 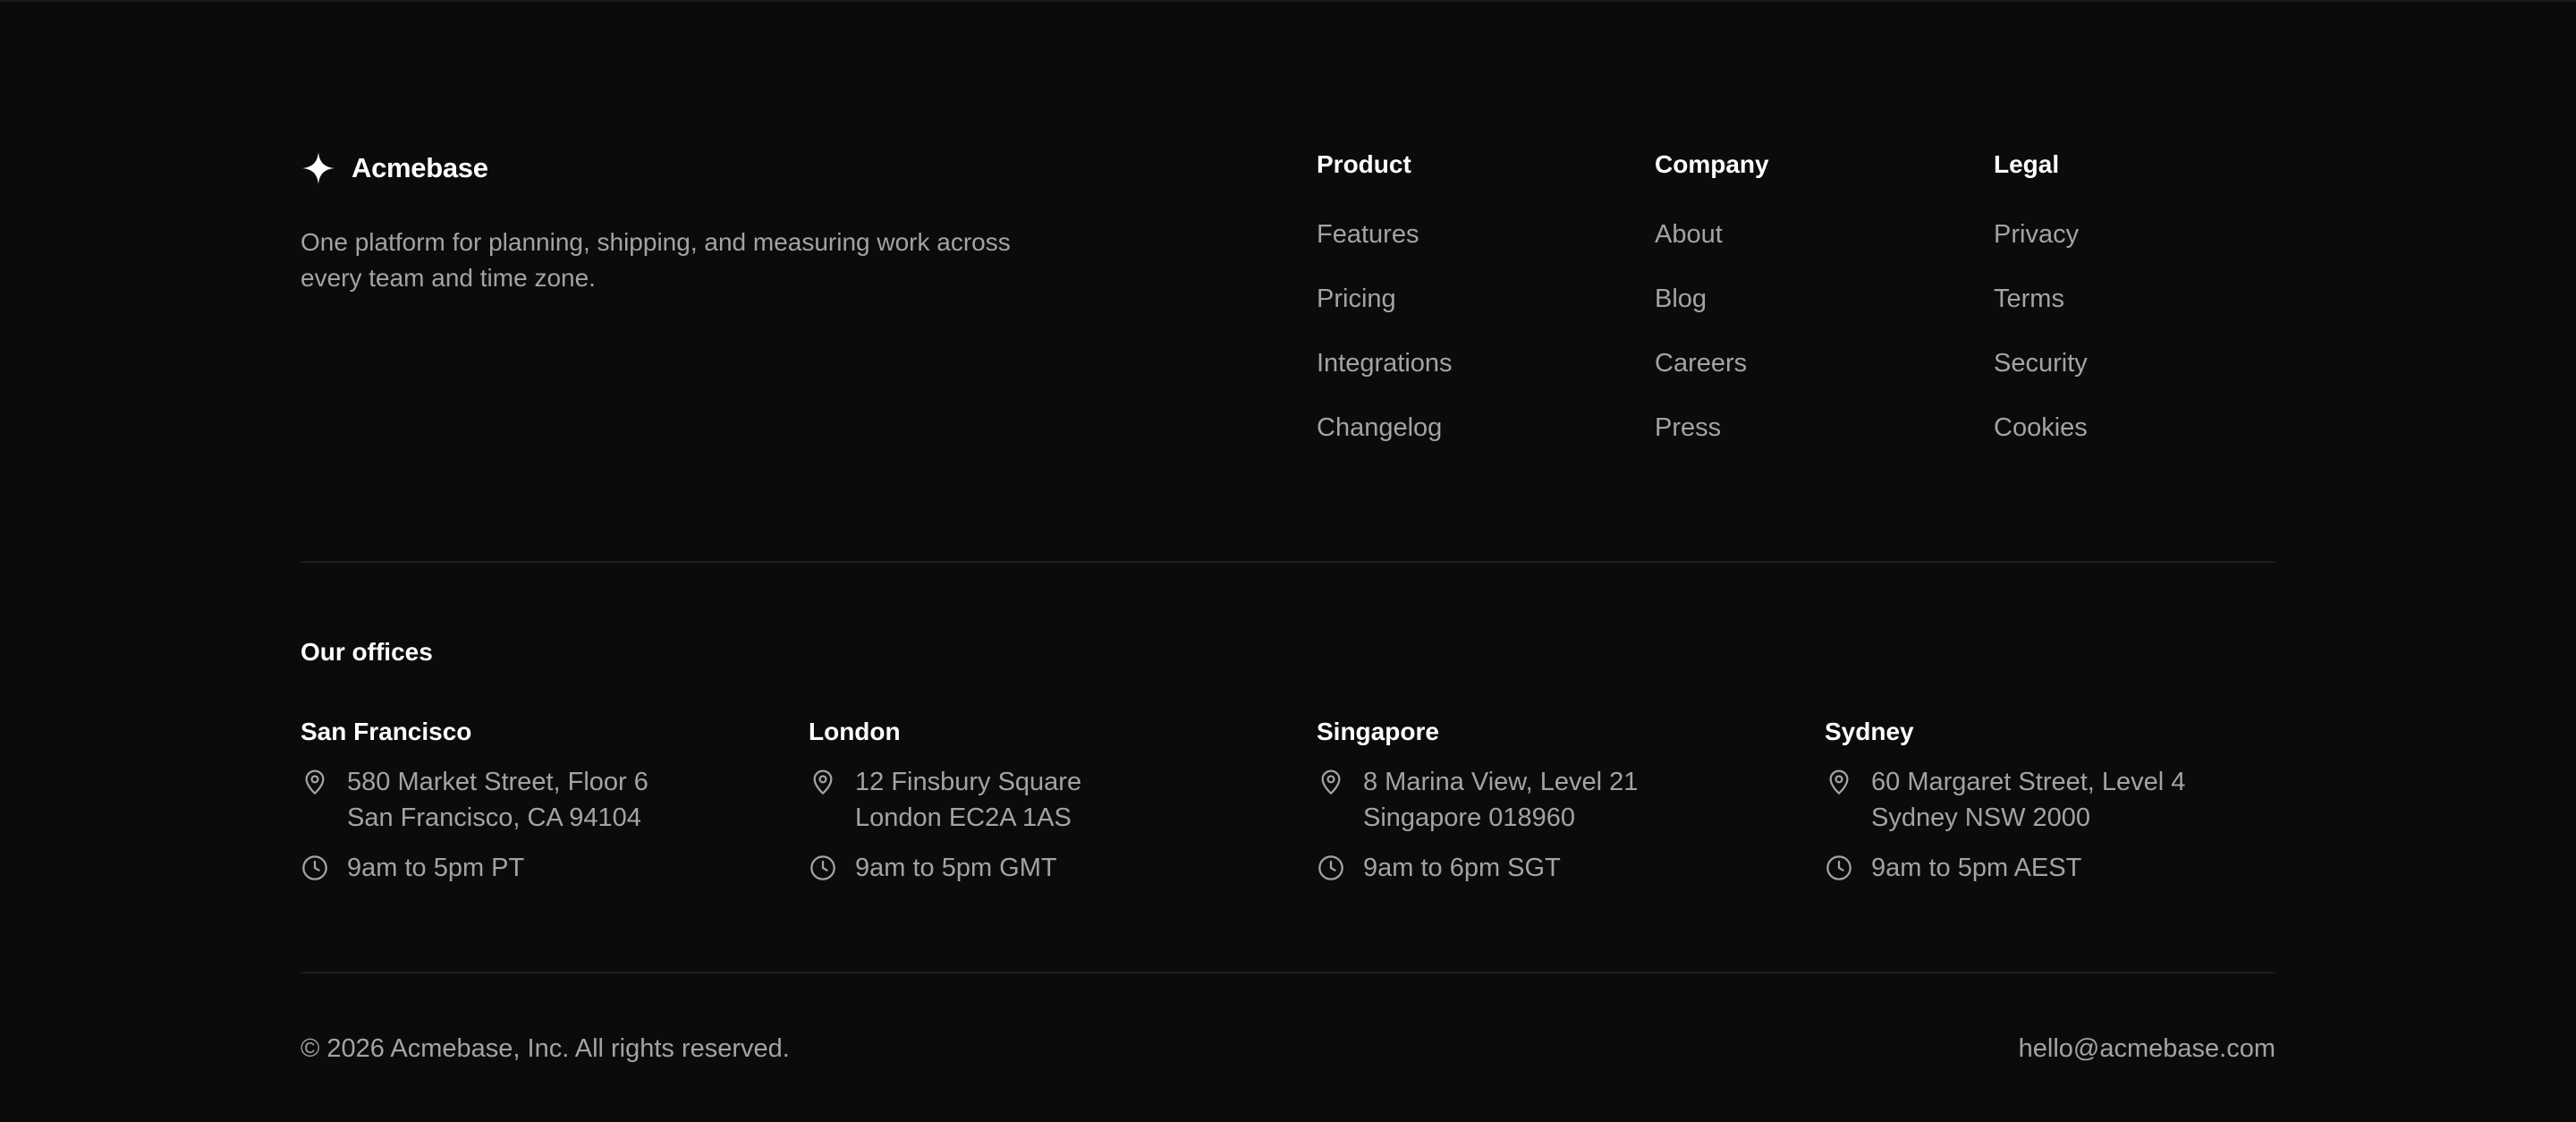 I want to click on nav-column-company: Company About Blog Careers Press, so click(x=1789, y=312).